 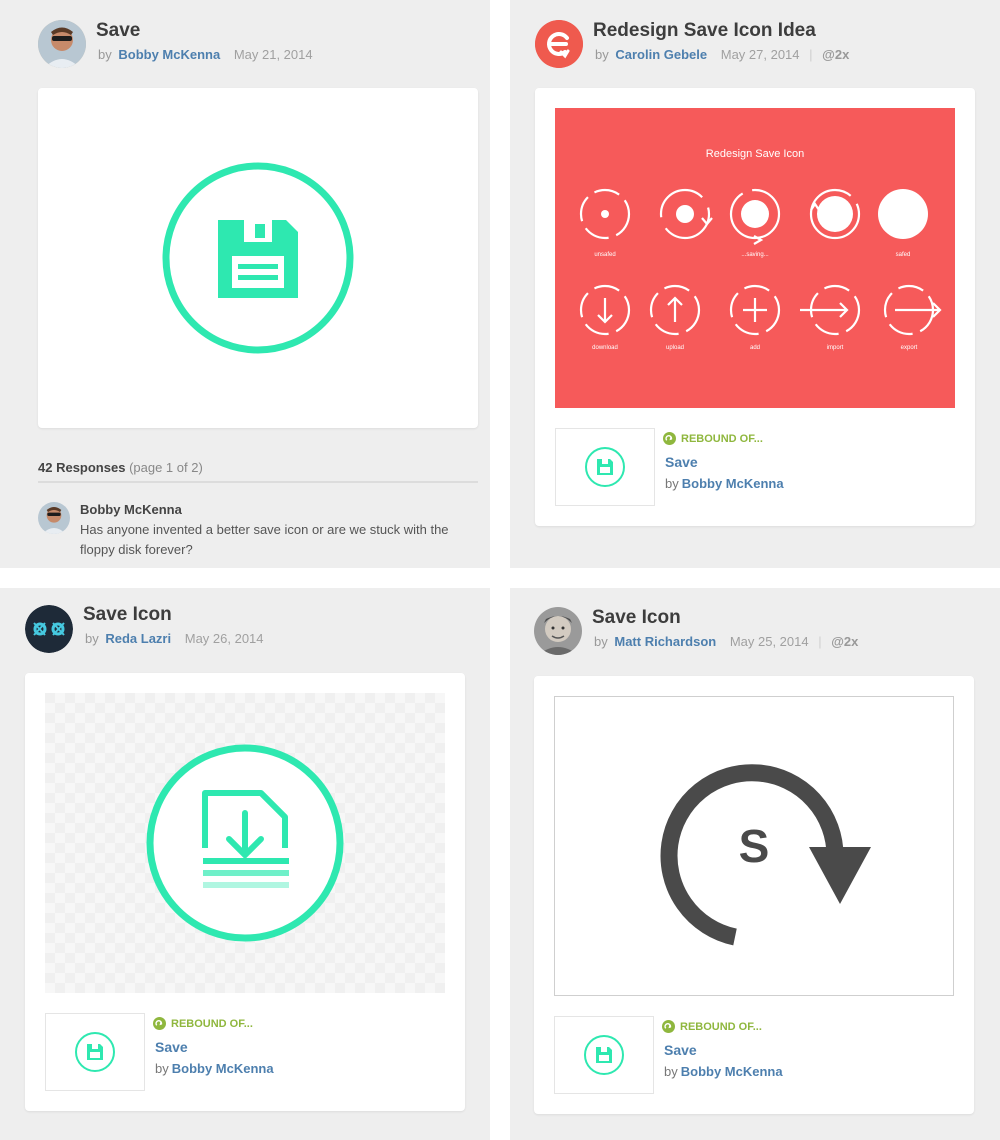 What do you see at coordinates (675, 348) in the screenshot?
I see `action-label: upload` at bounding box center [675, 348].